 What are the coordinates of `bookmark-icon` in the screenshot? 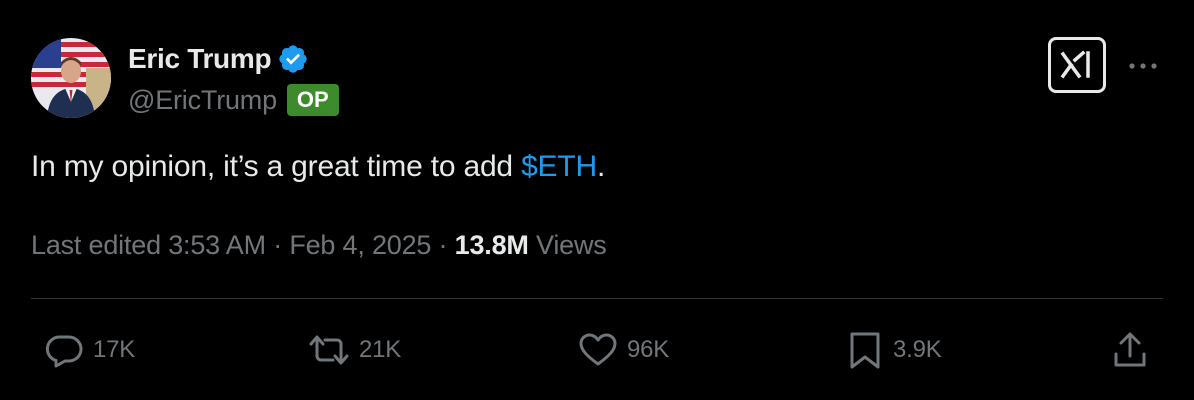 It's located at (865, 350).